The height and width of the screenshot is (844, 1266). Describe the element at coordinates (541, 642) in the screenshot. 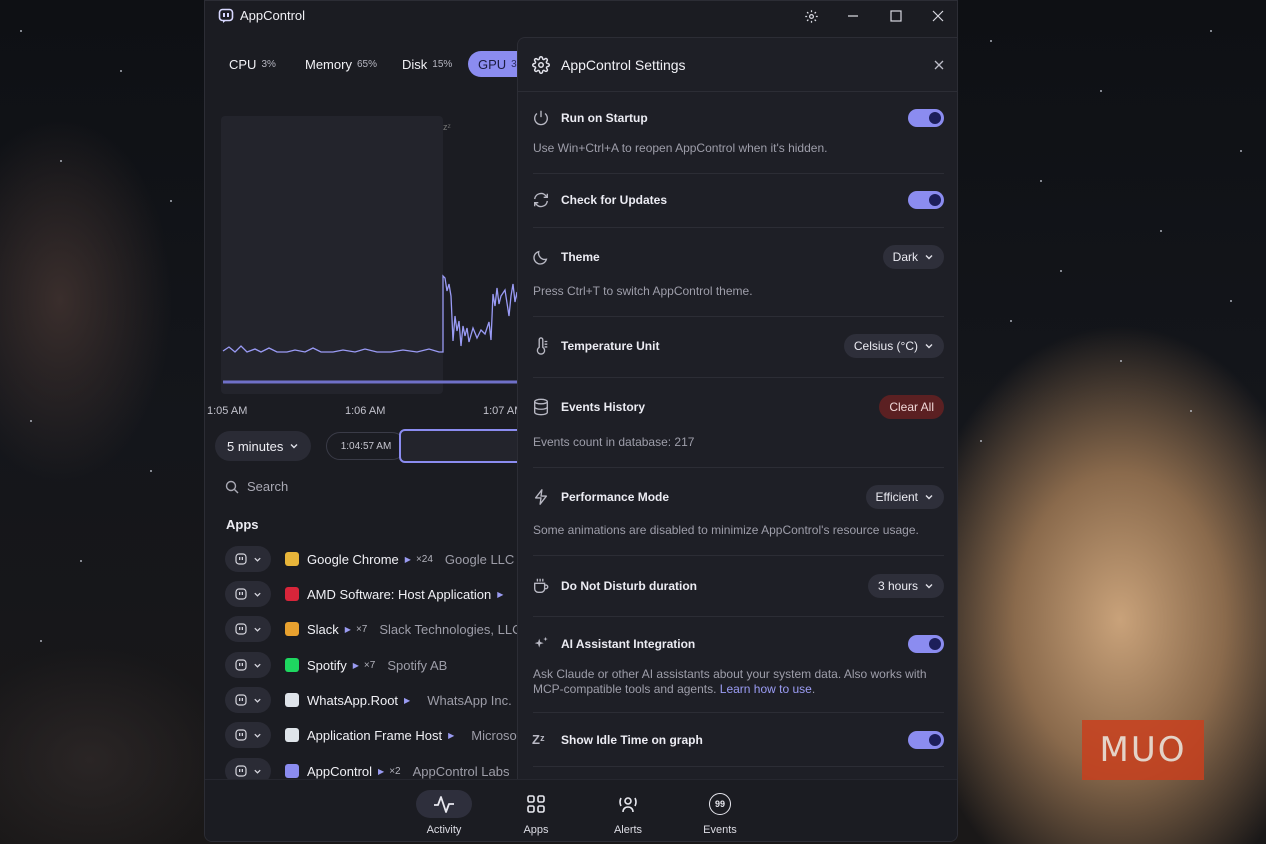

I see `sparkle-icon` at that location.